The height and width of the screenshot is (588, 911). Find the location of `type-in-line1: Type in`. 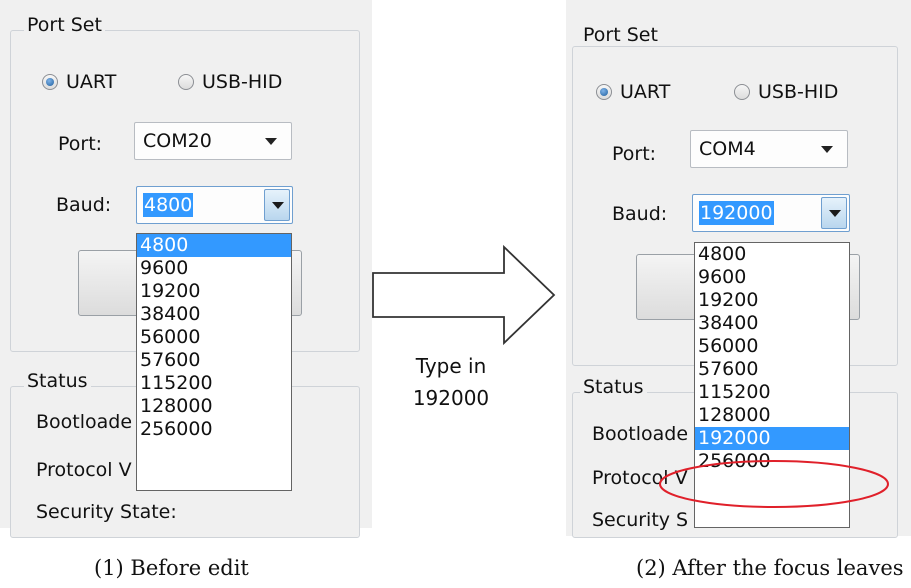

type-in-line1: Type in is located at coordinates (451, 366).